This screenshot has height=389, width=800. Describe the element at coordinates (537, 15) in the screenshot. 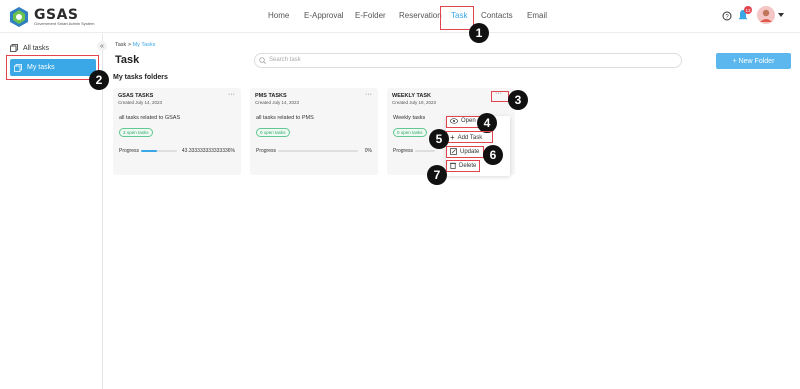

I see `nav-email: Email` at that location.